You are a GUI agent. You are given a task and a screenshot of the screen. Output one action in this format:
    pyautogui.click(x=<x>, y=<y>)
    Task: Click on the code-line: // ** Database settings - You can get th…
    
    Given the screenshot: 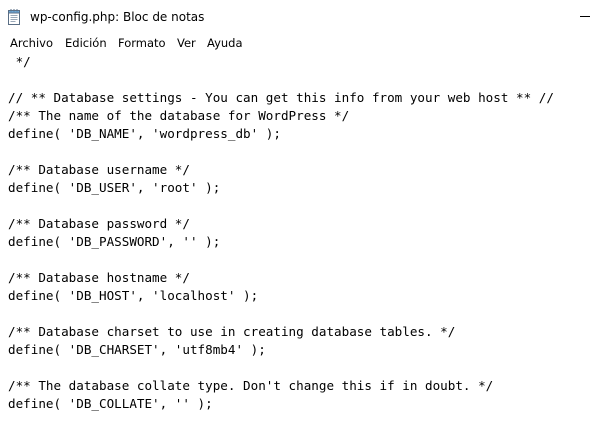 What is the action you would take?
    pyautogui.click(x=281, y=97)
    